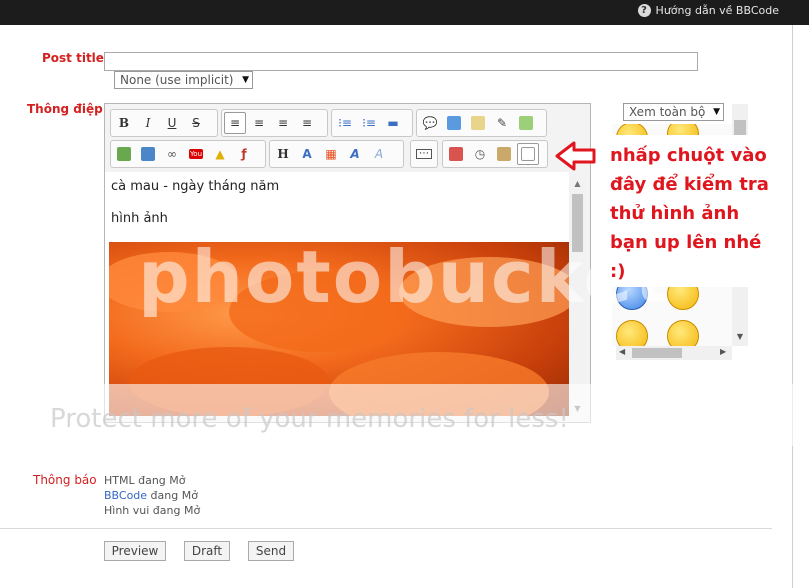 Image resolution: width=809 pixels, height=588 pixels. What do you see at coordinates (393, 123) in the screenshot?
I see `horizontal-rule-button: ▬` at bounding box center [393, 123].